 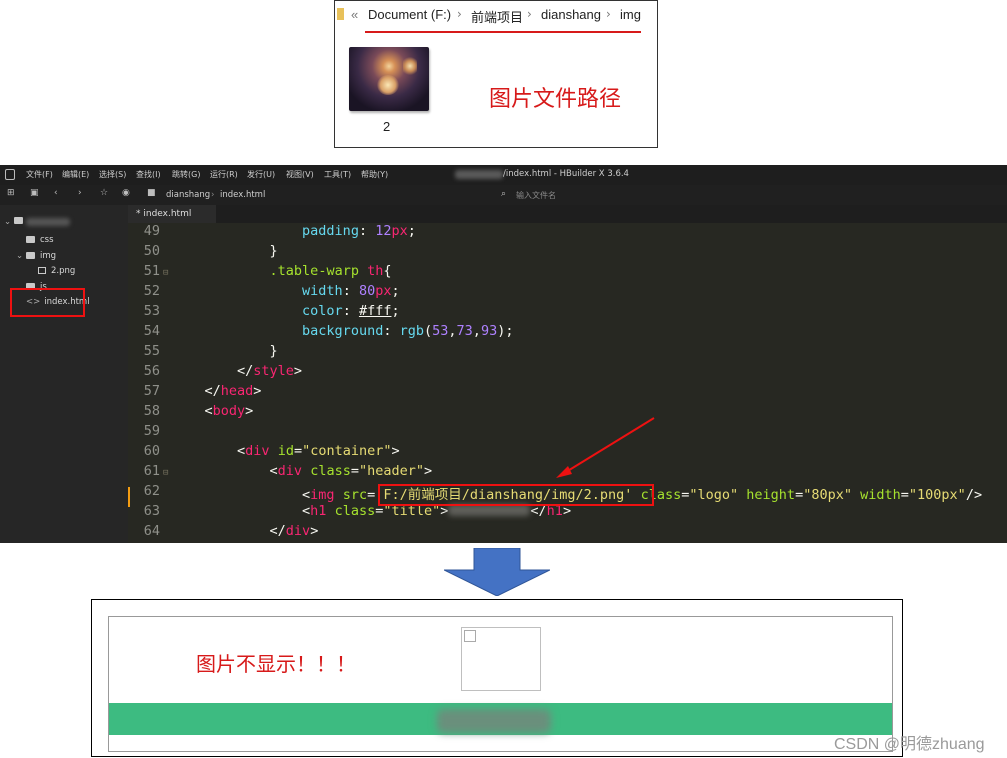 What do you see at coordinates (64, 374) in the screenshot?
I see `project-tree: ⌄ css ⌄ img 2.png js <> index.html` at bounding box center [64, 374].